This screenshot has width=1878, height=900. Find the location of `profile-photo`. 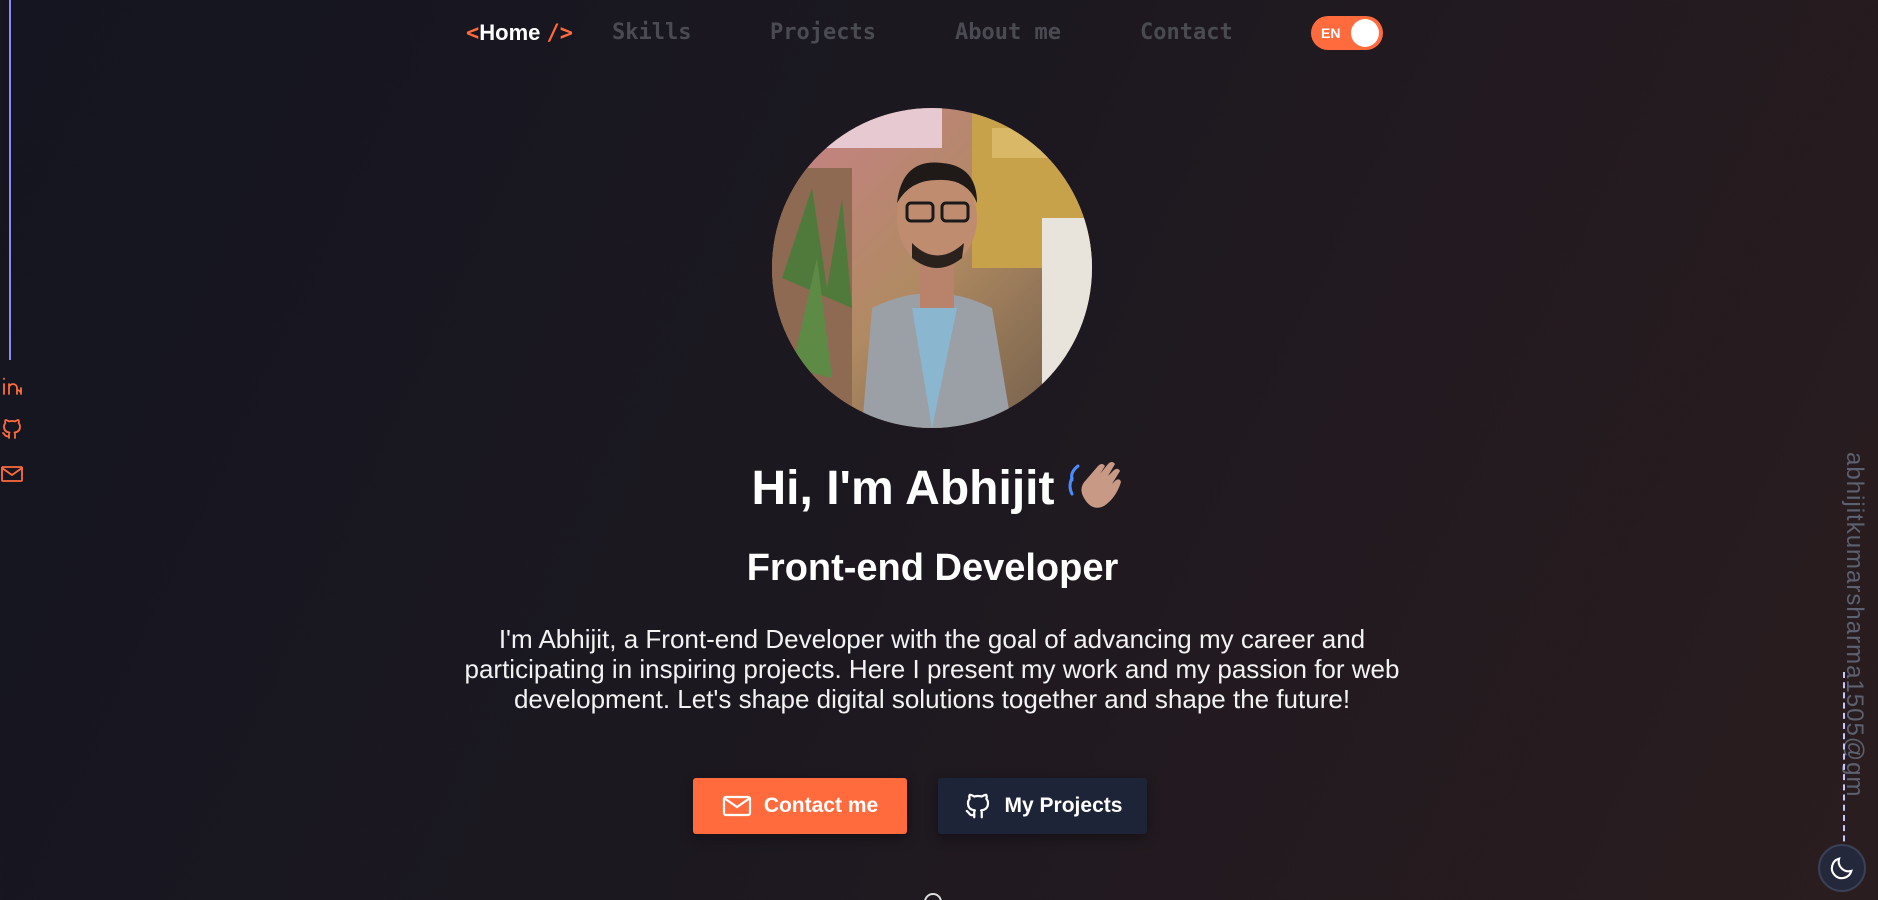

profile-photo is located at coordinates (932, 268).